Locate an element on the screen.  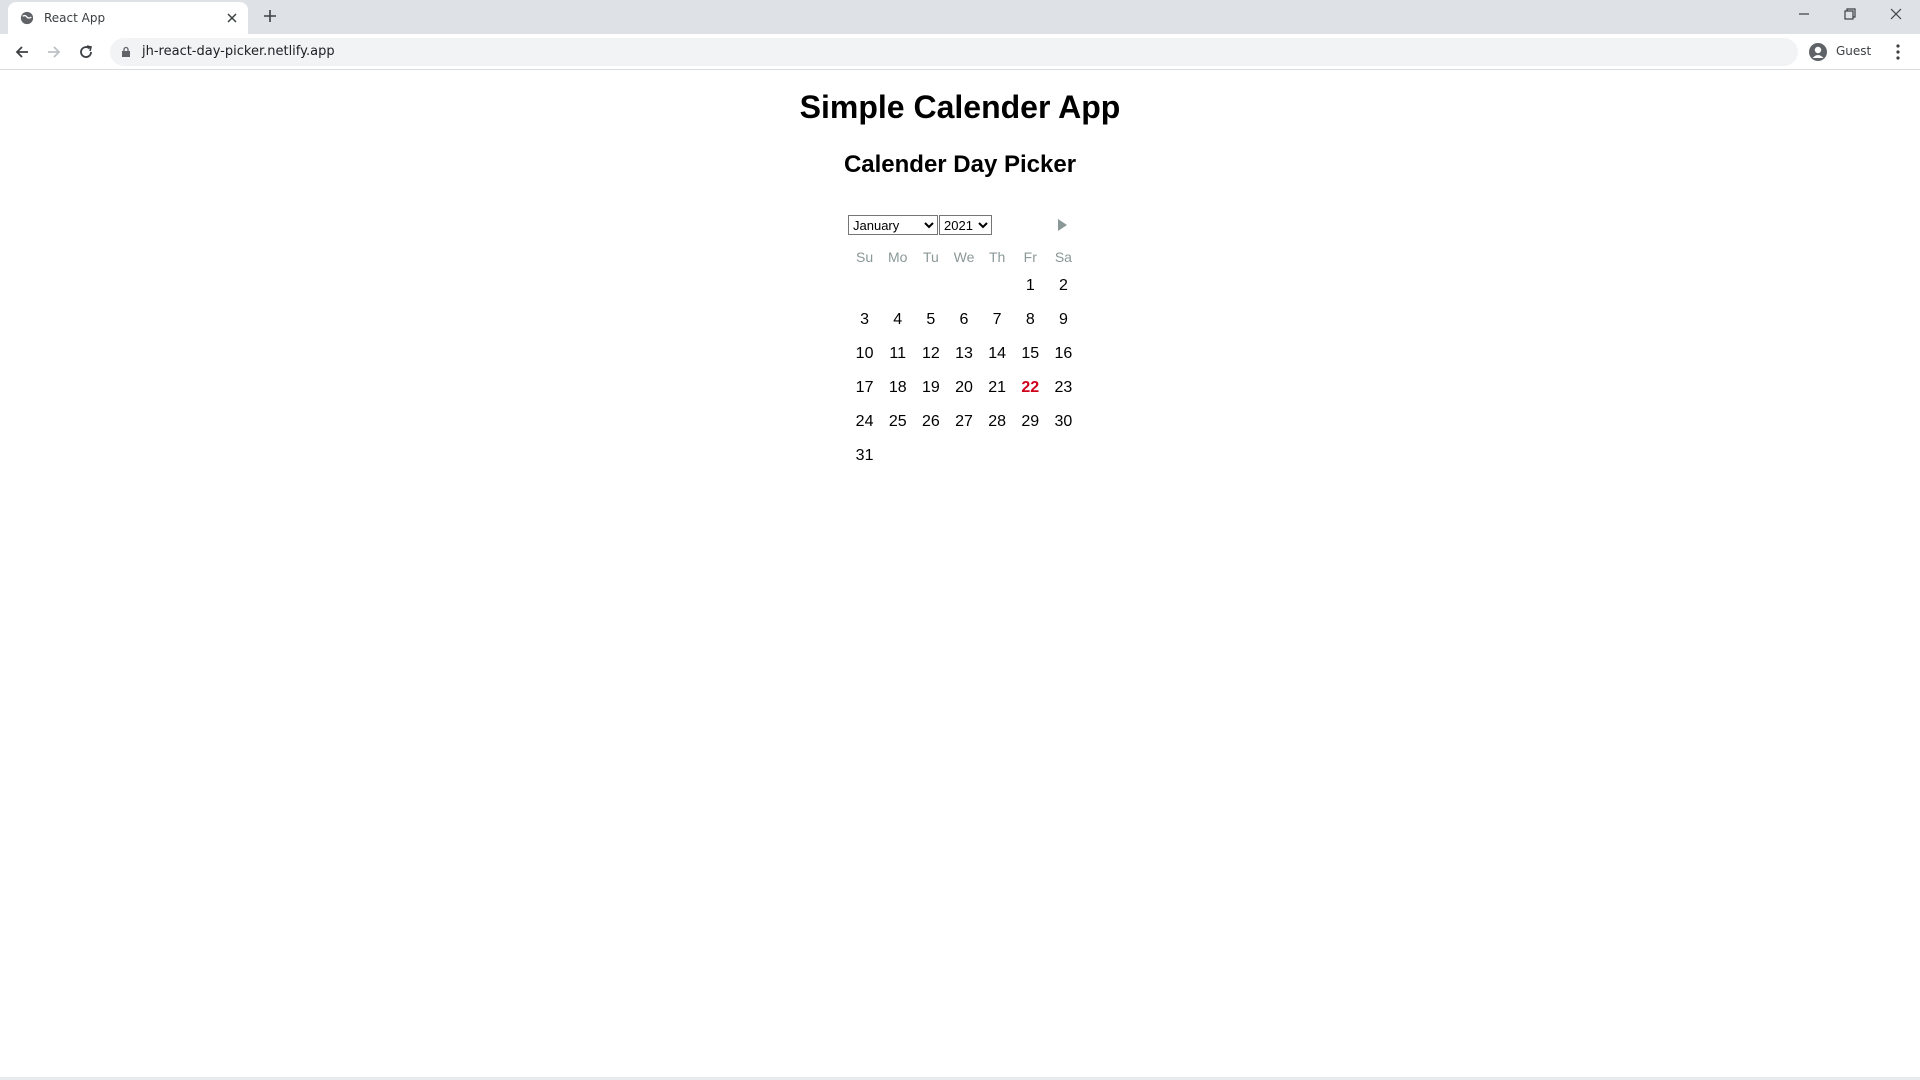
window-close-icon is located at coordinates (1896, 14).